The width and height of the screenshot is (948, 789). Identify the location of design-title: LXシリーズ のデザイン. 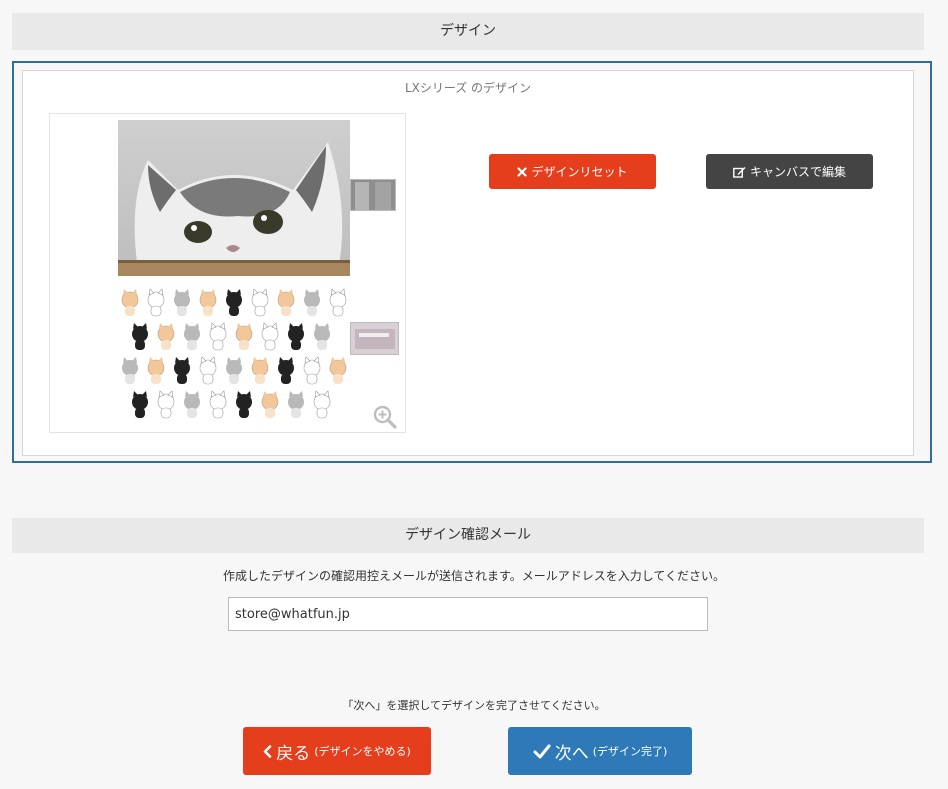
(468, 88).